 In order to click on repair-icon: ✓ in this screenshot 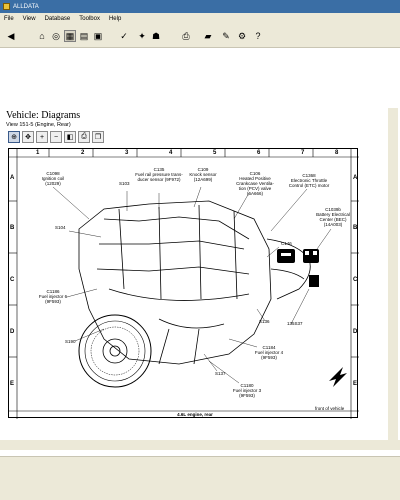, I will do `click(124, 36)`.